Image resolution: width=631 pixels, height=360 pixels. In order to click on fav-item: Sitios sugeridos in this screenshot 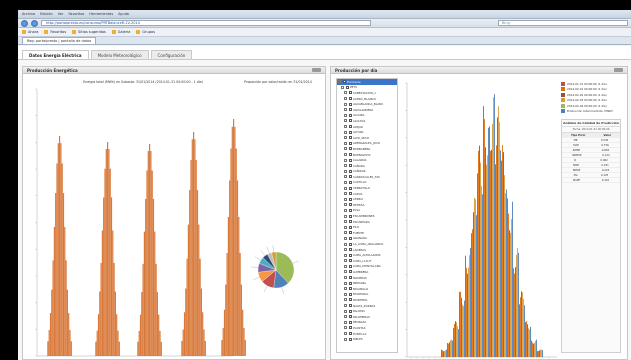, I will do `click(89, 32)`.